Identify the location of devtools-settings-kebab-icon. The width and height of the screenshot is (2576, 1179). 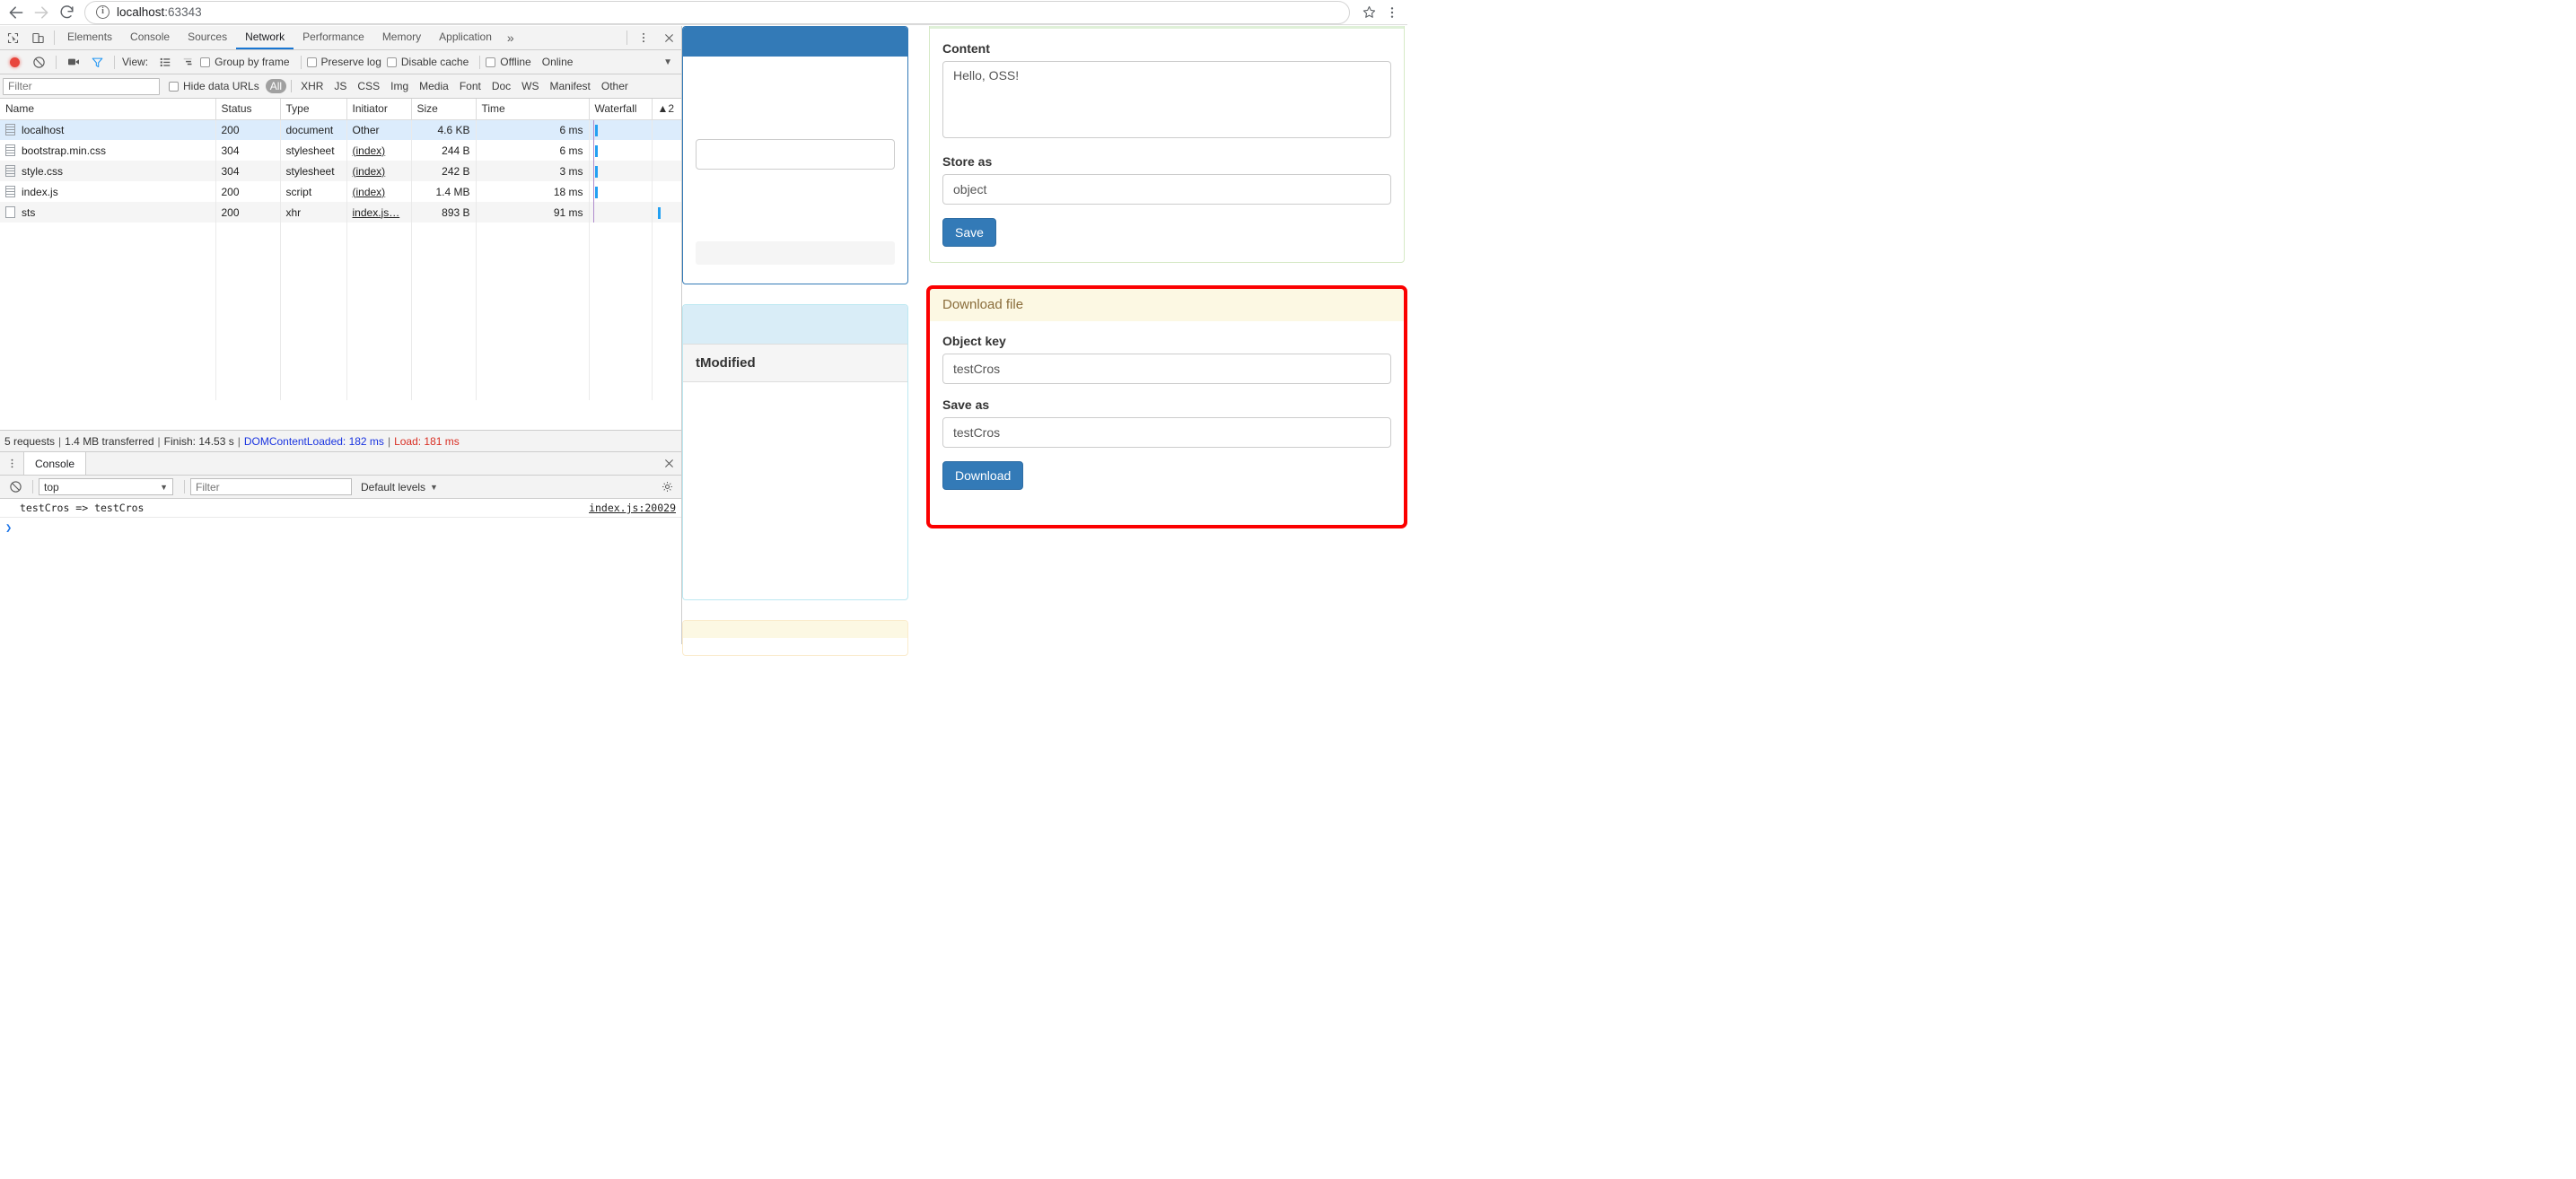
(643, 37).